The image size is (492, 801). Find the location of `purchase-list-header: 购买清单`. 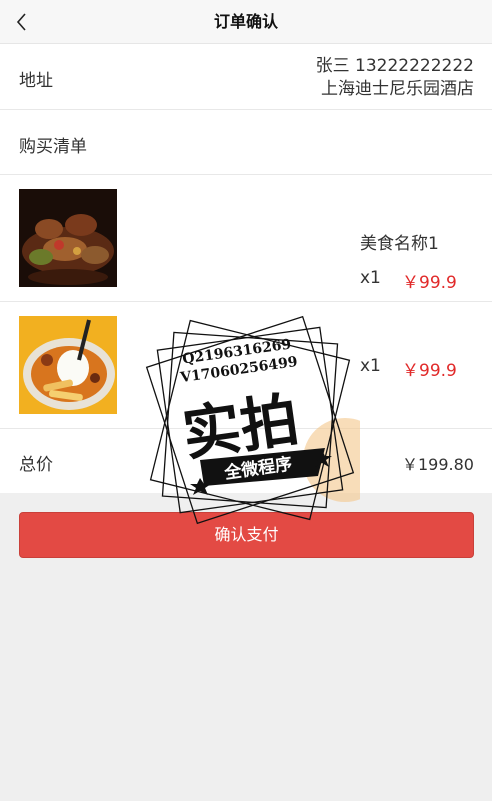

purchase-list-header: 购买清单 is located at coordinates (246, 142).